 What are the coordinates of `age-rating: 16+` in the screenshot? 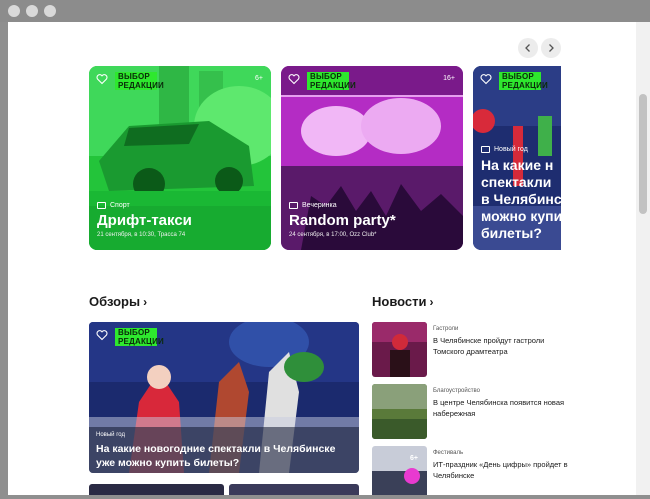 It's located at (449, 78).